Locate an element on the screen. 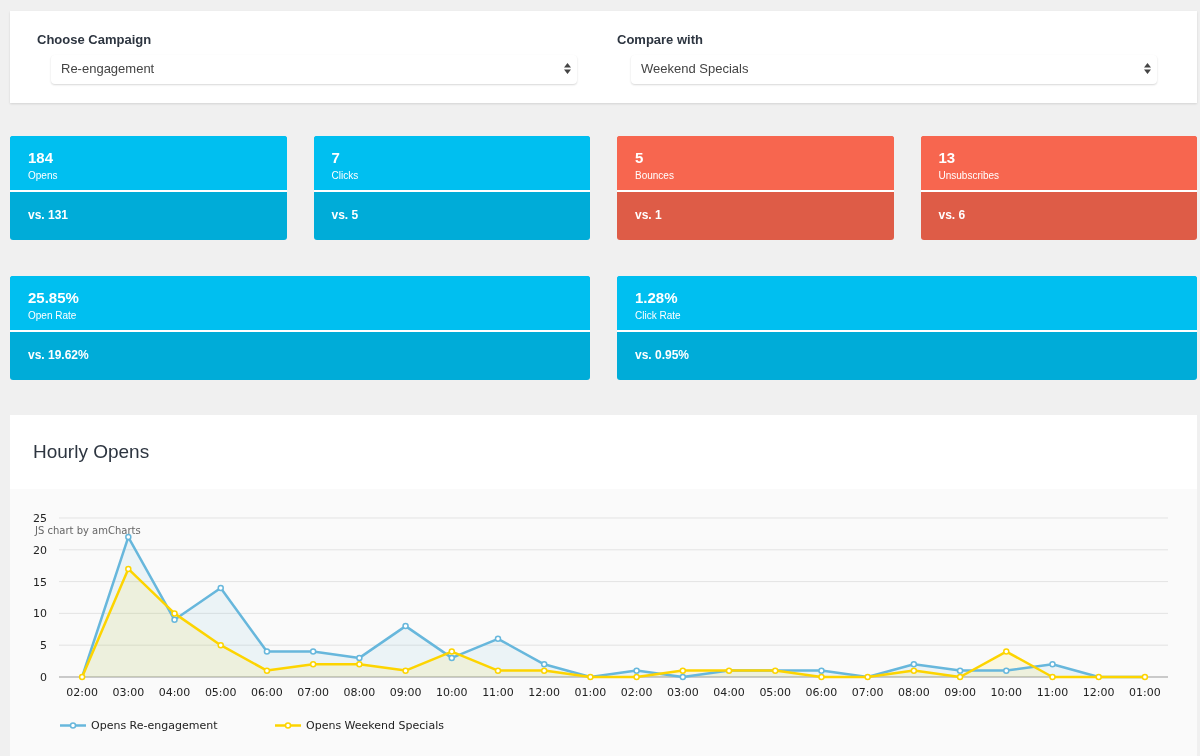  comparison-text: vs. 1 is located at coordinates (648, 215).